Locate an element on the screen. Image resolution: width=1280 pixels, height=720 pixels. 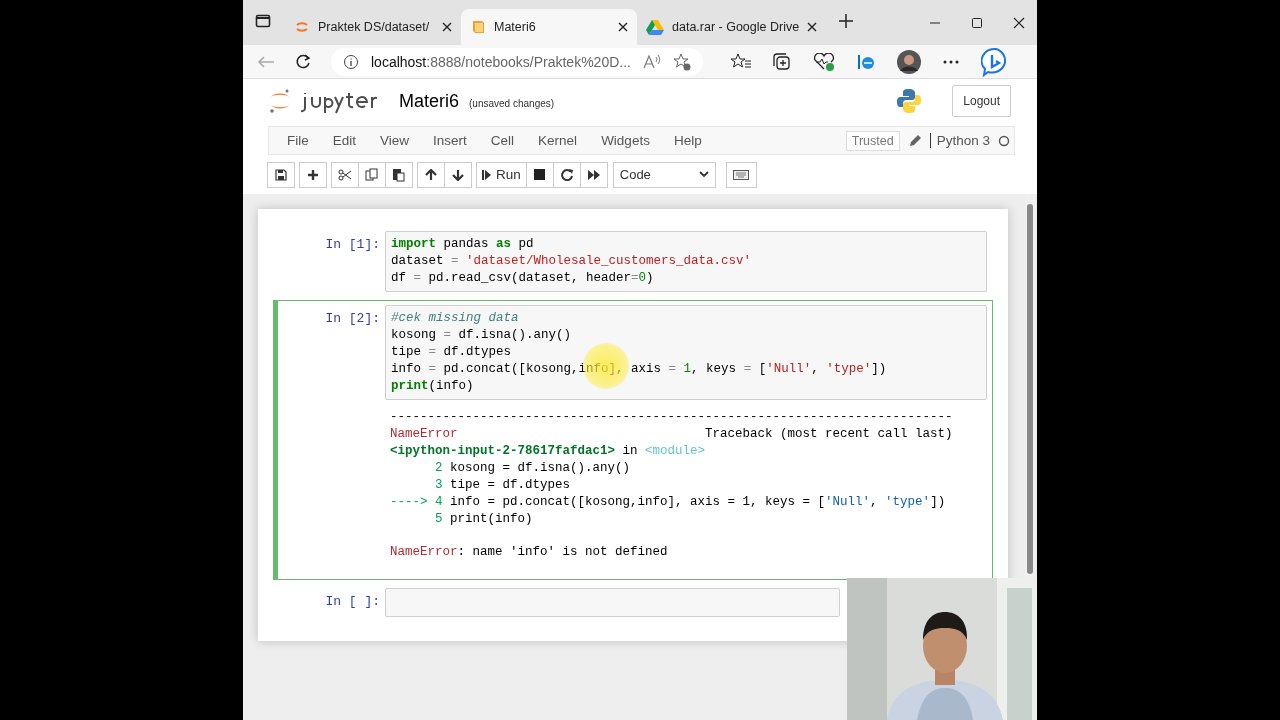
sidebar-icon is located at coordinates (263, 20).